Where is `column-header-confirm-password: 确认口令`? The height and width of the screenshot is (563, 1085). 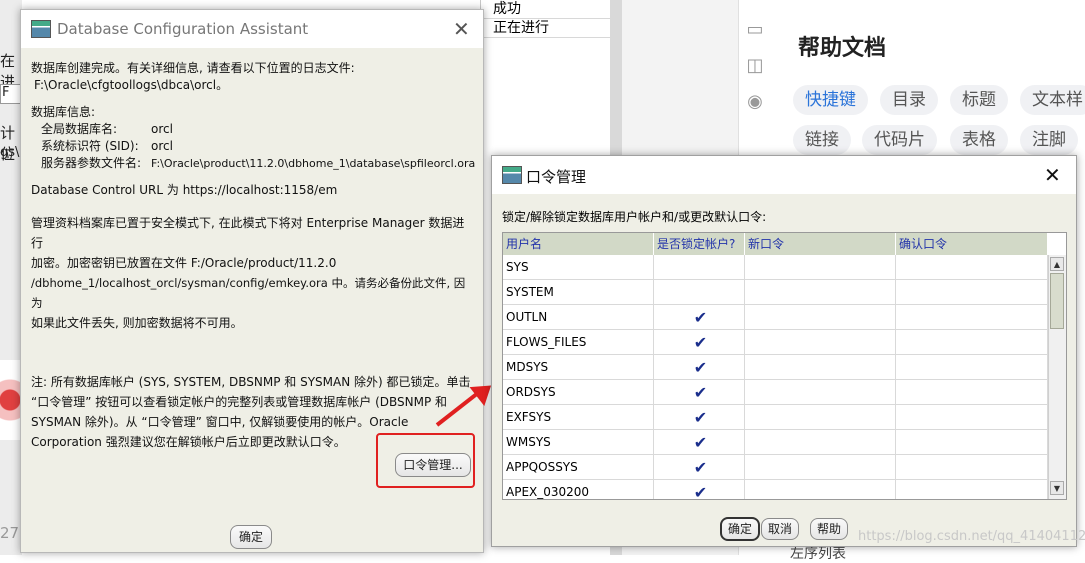 column-header-confirm-password: 确认口令 is located at coordinates (972, 244).